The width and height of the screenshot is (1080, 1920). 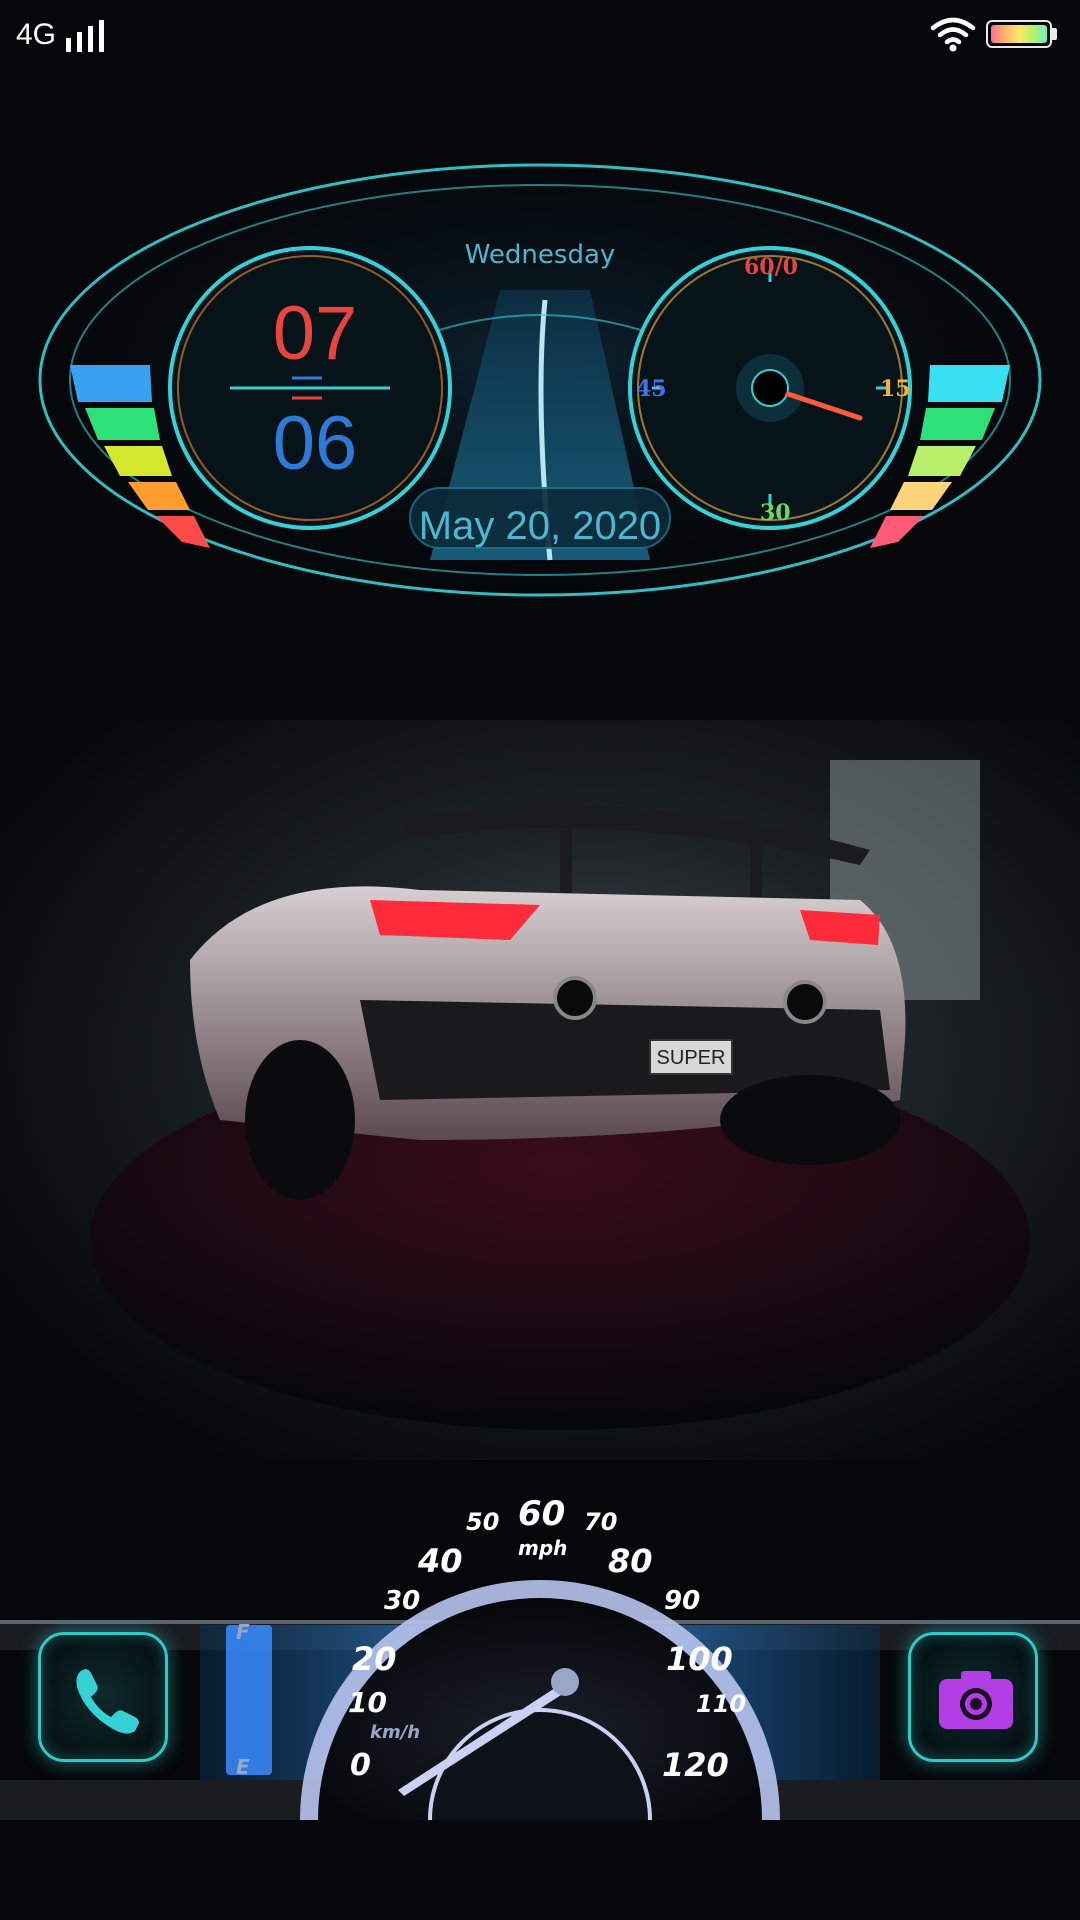 What do you see at coordinates (85, 36) in the screenshot?
I see `signal-icon` at bounding box center [85, 36].